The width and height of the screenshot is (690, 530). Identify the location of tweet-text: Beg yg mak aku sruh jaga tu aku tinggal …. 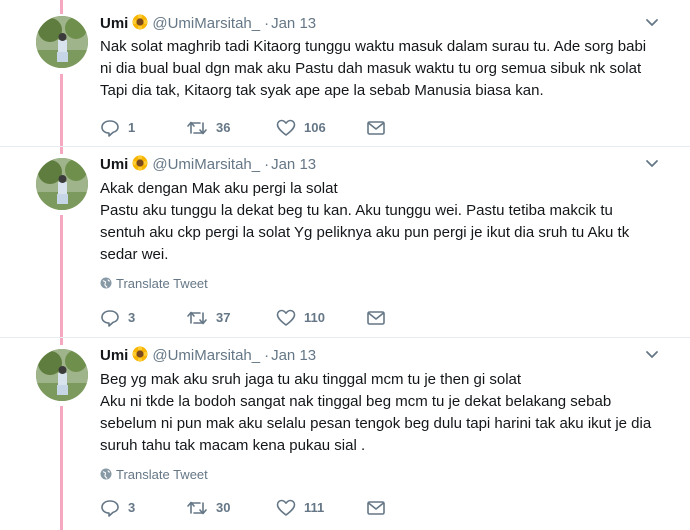
(380, 413).